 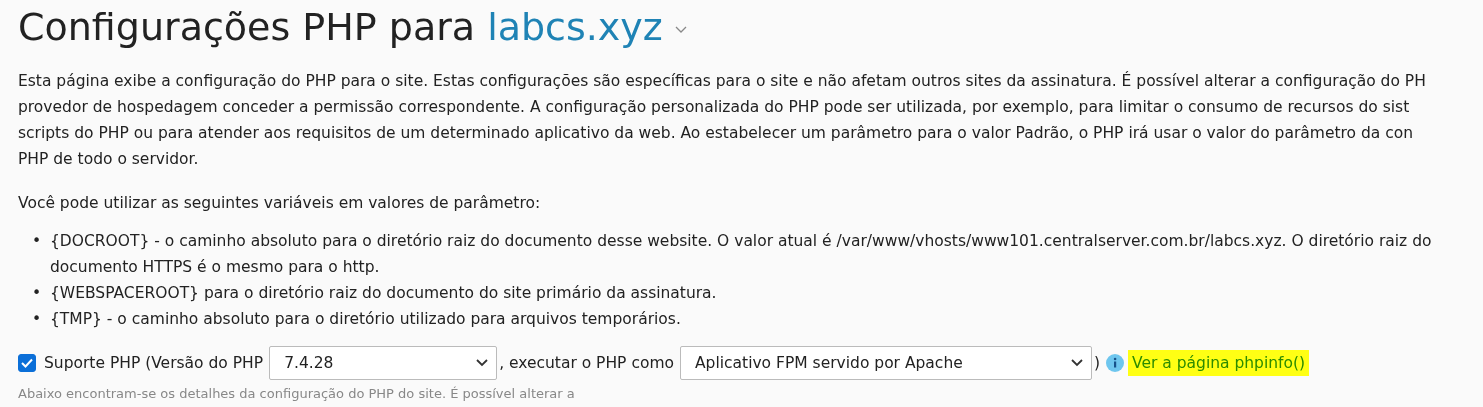 I want to click on phpinfo-link: Ver a página phpinfo(), so click(x=1219, y=363).